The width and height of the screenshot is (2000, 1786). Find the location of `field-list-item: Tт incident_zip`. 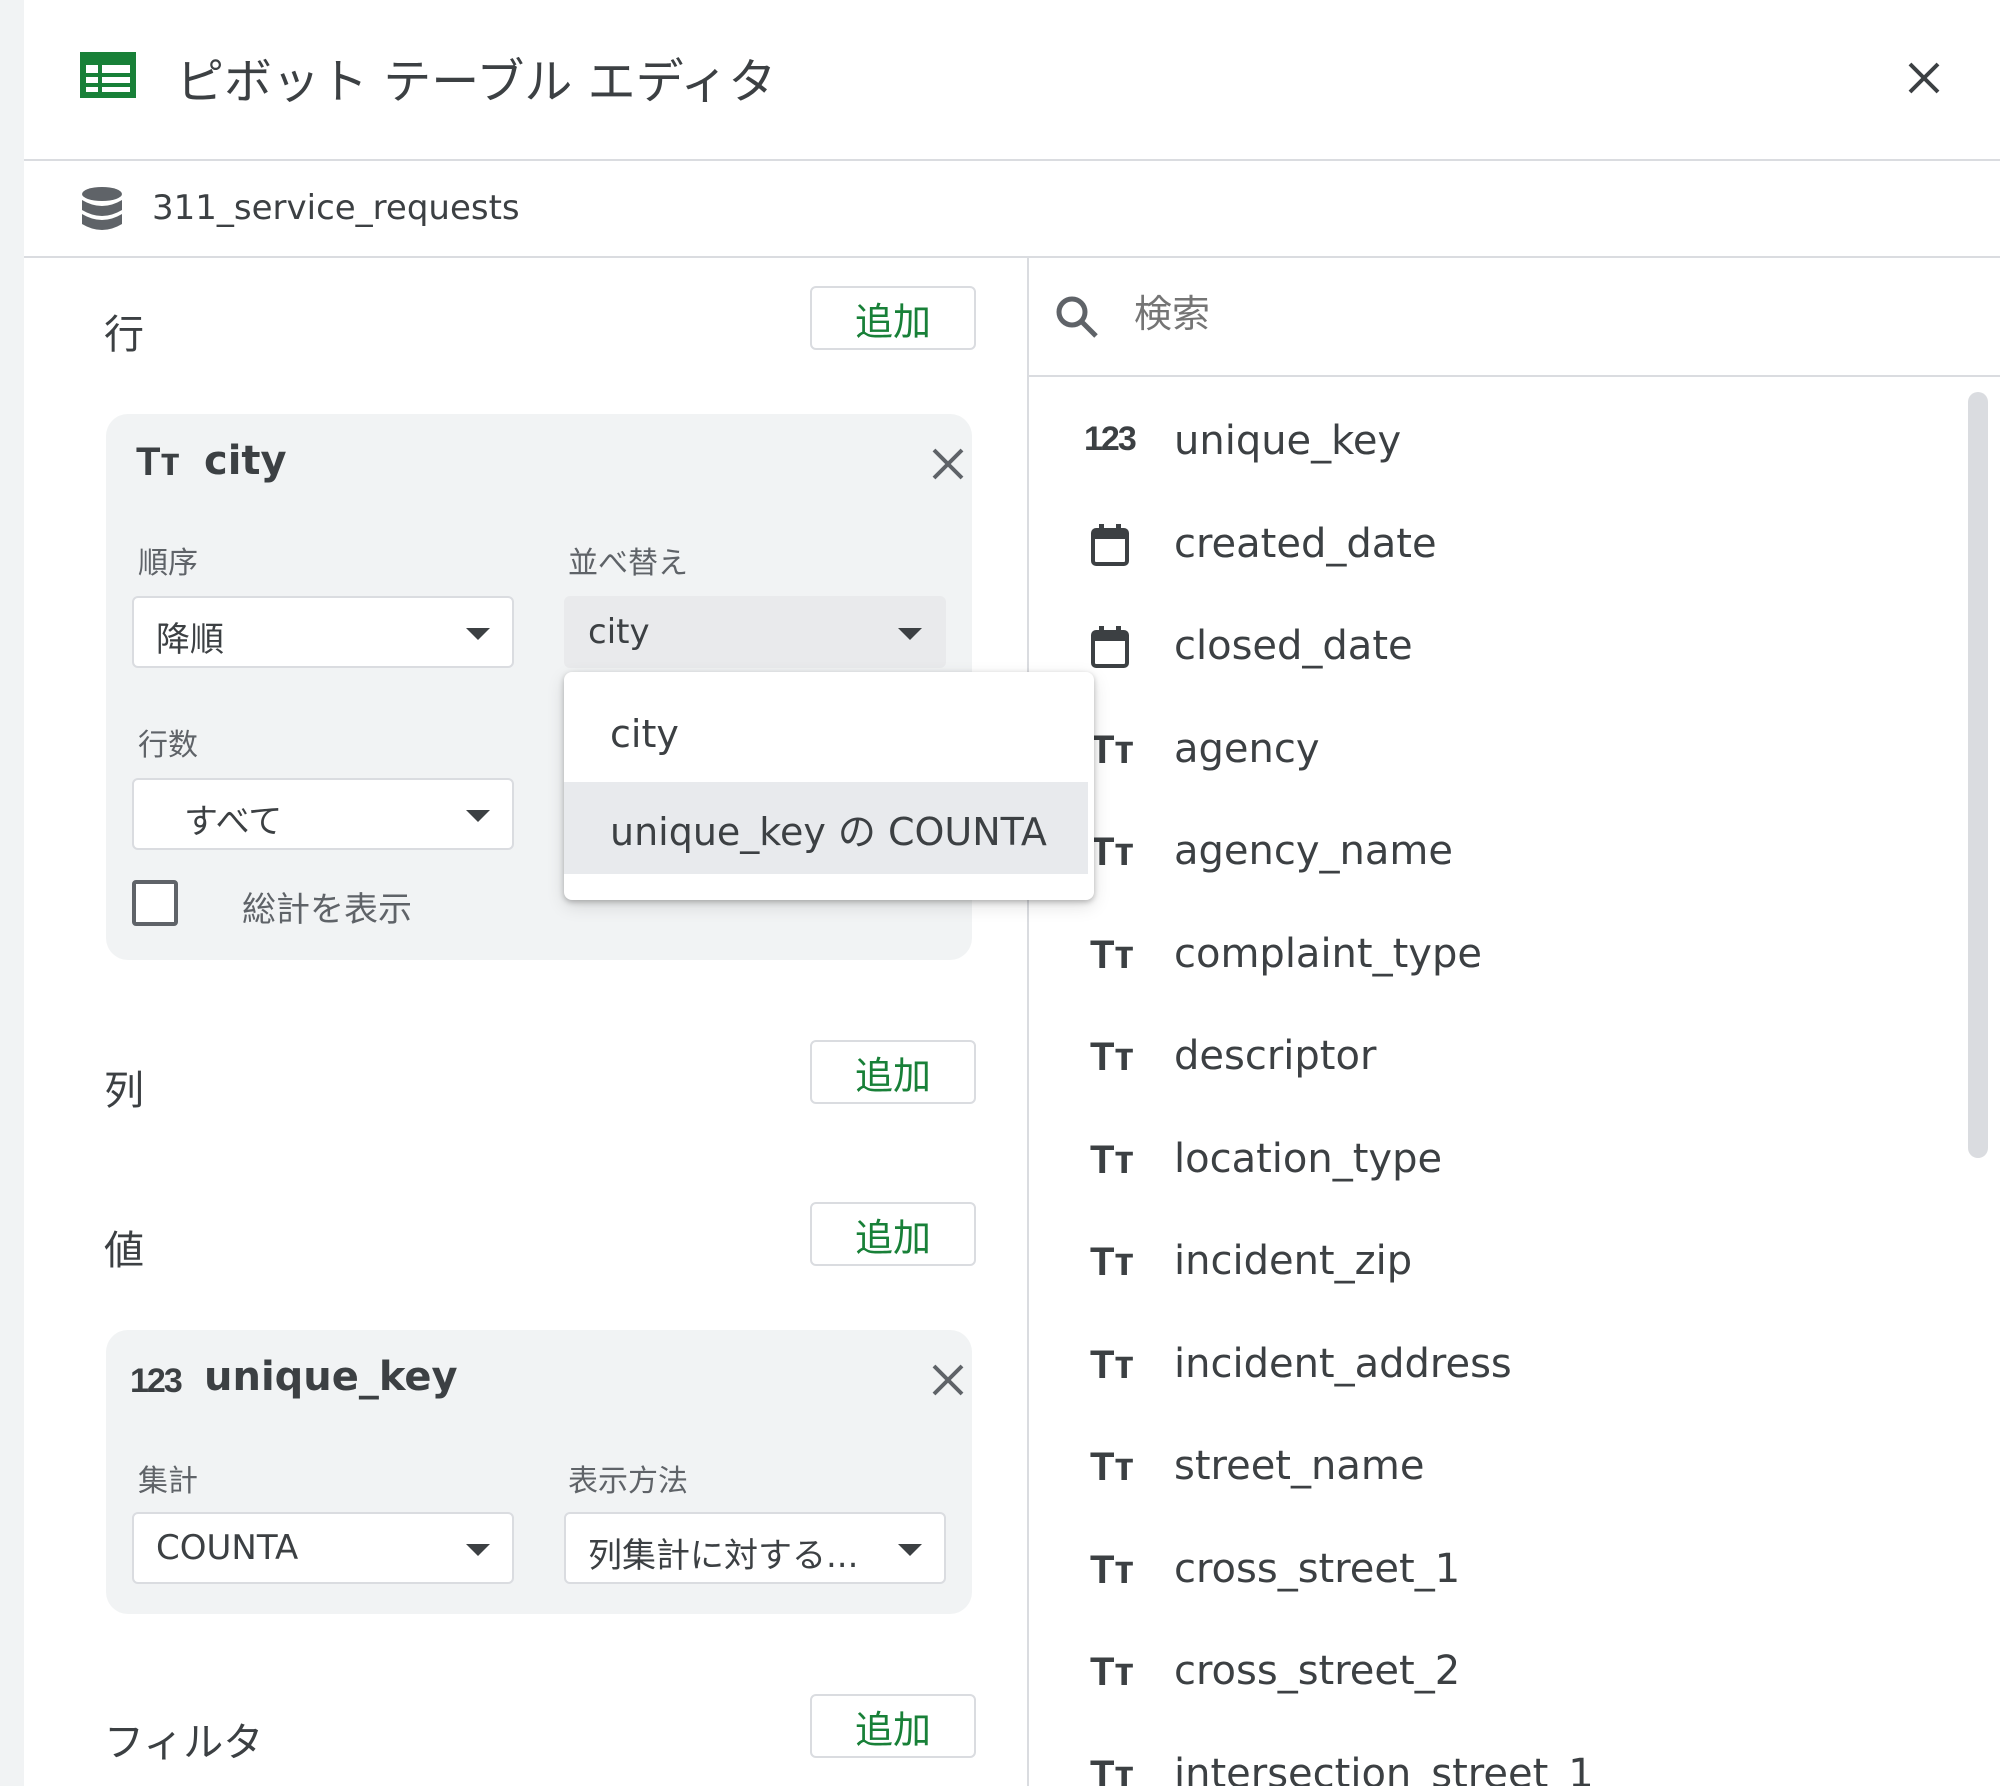

field-list-item: Tт incident_zip is located at coordinates (1504, 1263).